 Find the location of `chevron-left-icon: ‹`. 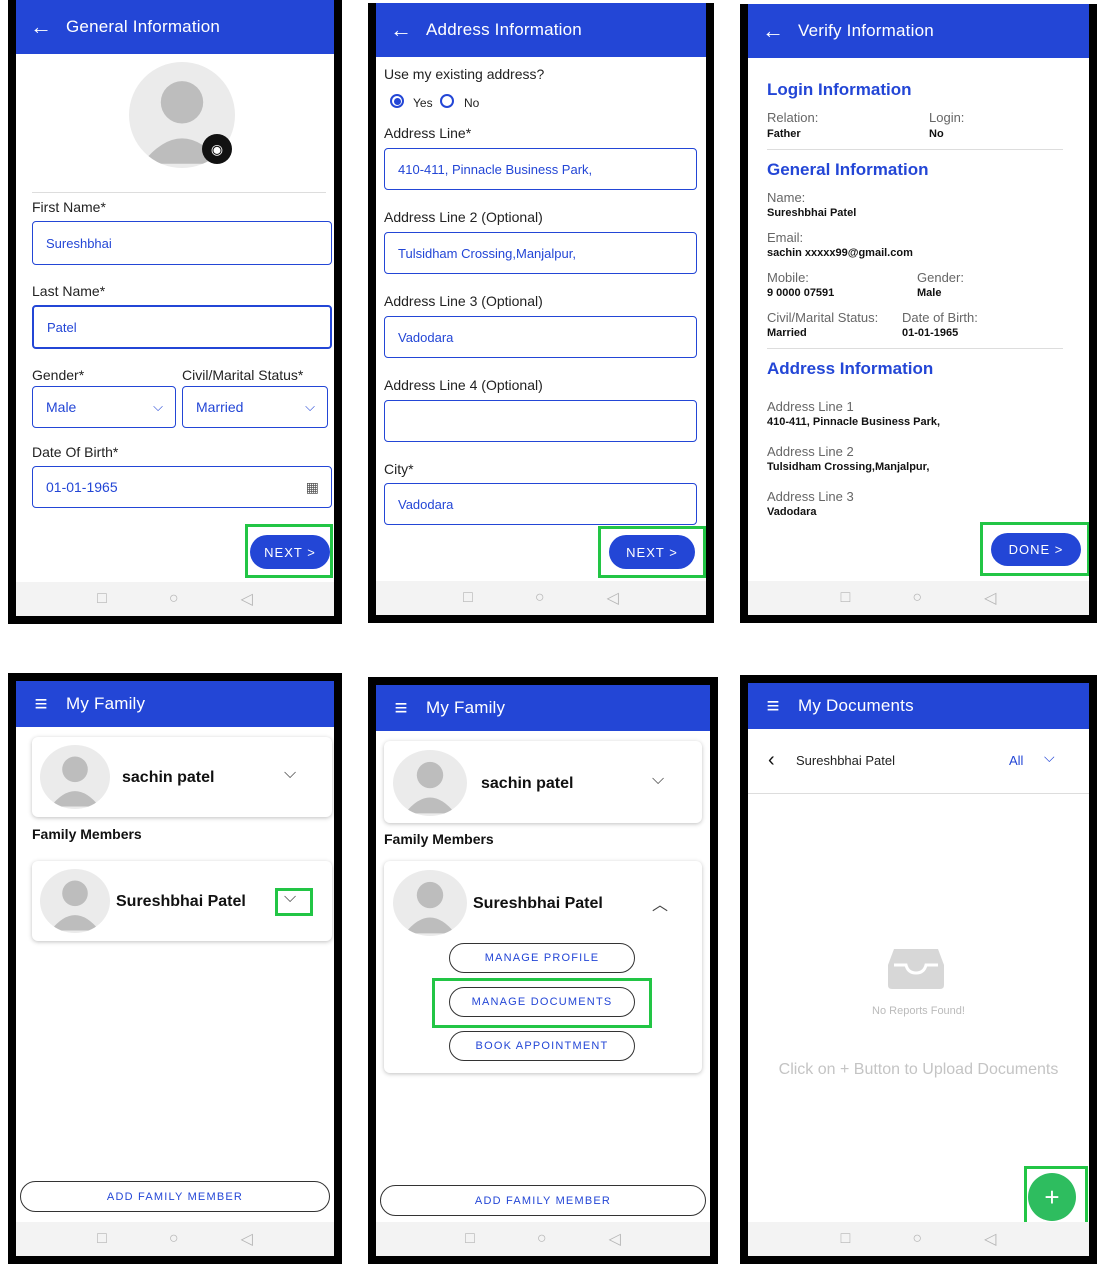

chevron-left-icon: ‹ is located at coordinates (771, 760).